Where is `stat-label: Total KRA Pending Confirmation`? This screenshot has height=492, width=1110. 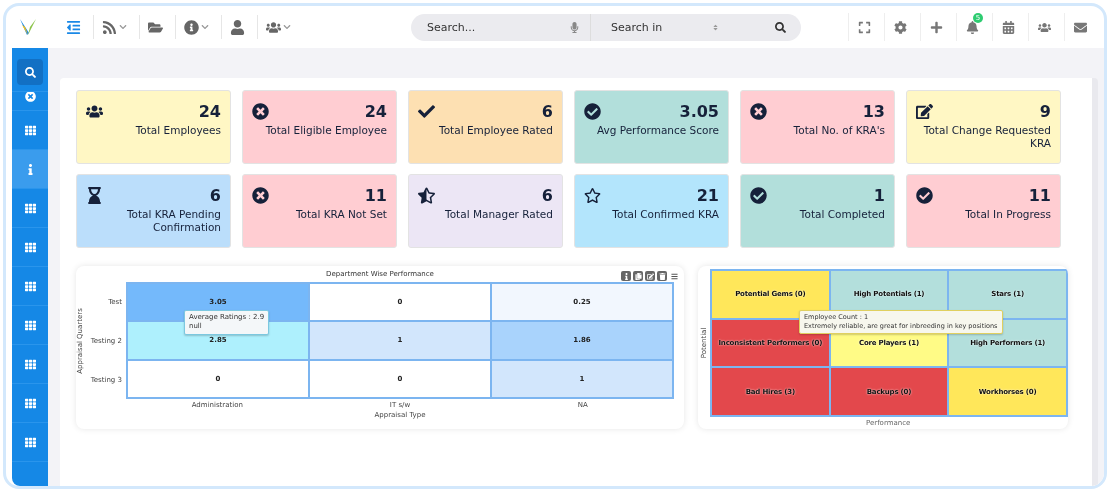
stat-label: Total KRA Pending Confirmation is located at coordinates (173, 221).